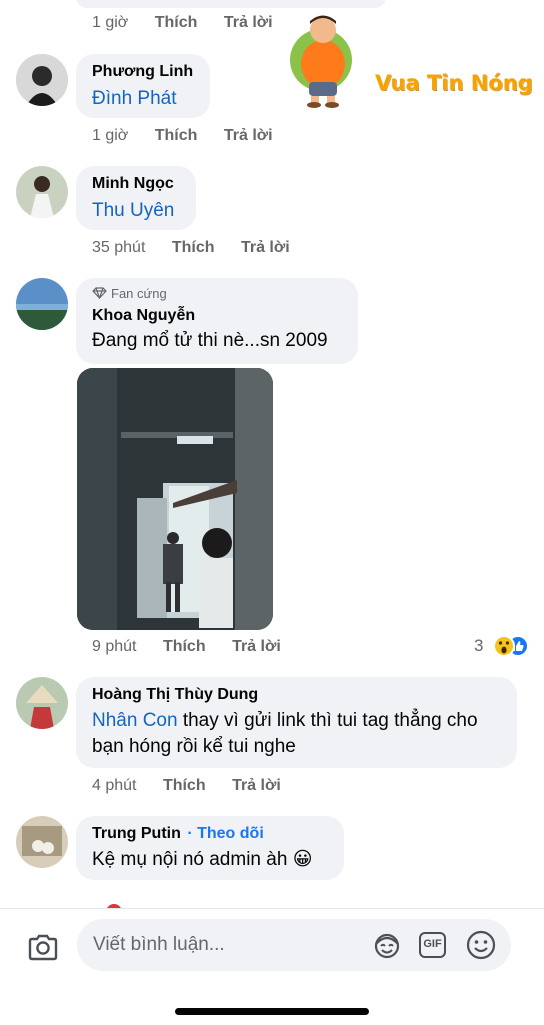 Image resolution: width=544 pixels, height=1025 pixels. I want to click on mascot-icon, so click(321, 61).